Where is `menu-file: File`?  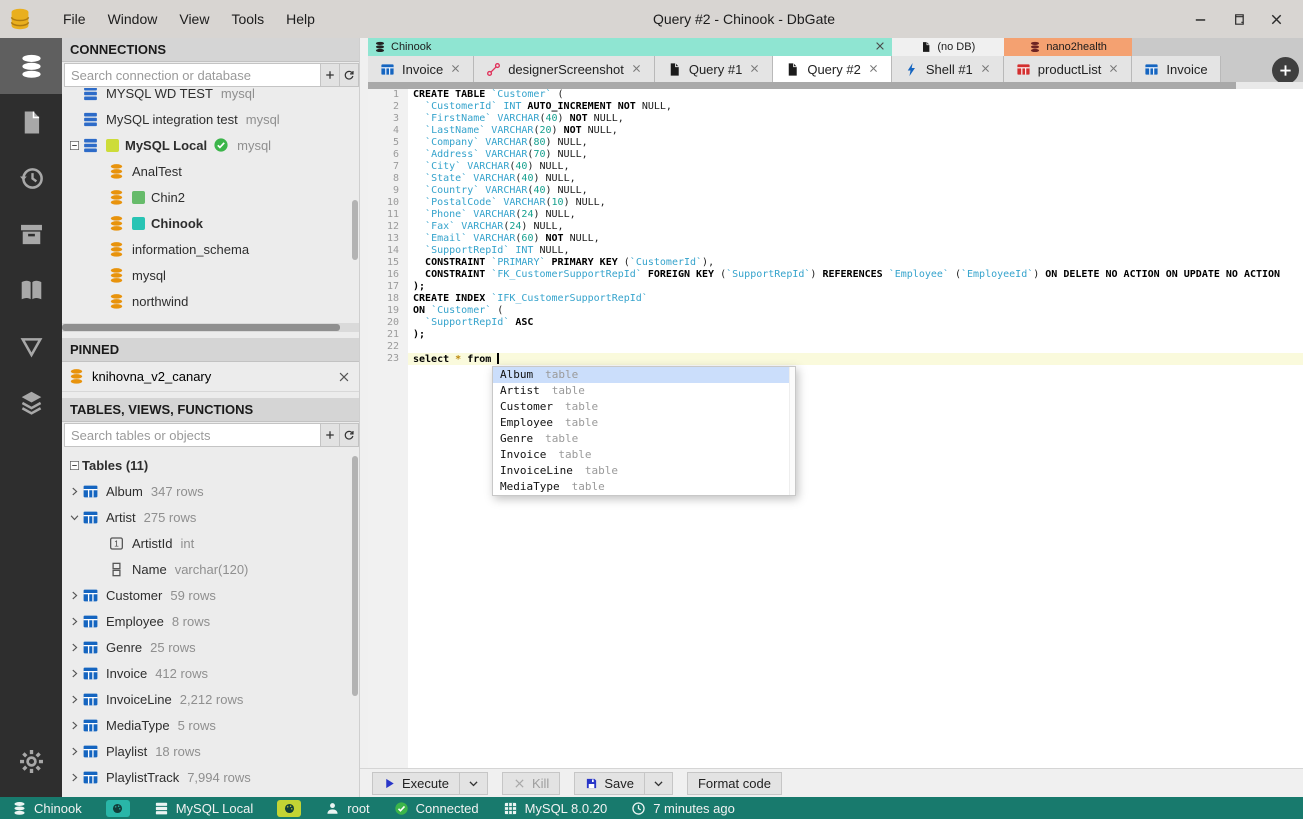
menu-file: File is located at coordinates (74, 19).